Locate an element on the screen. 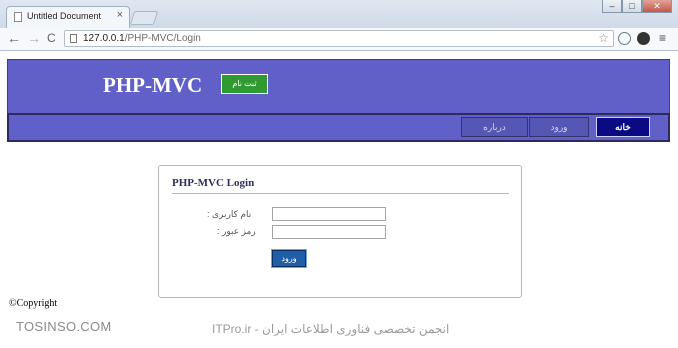 This screenshot has height=348, width=678. menu-icon: ≡ is located at coordinates (662, 38).